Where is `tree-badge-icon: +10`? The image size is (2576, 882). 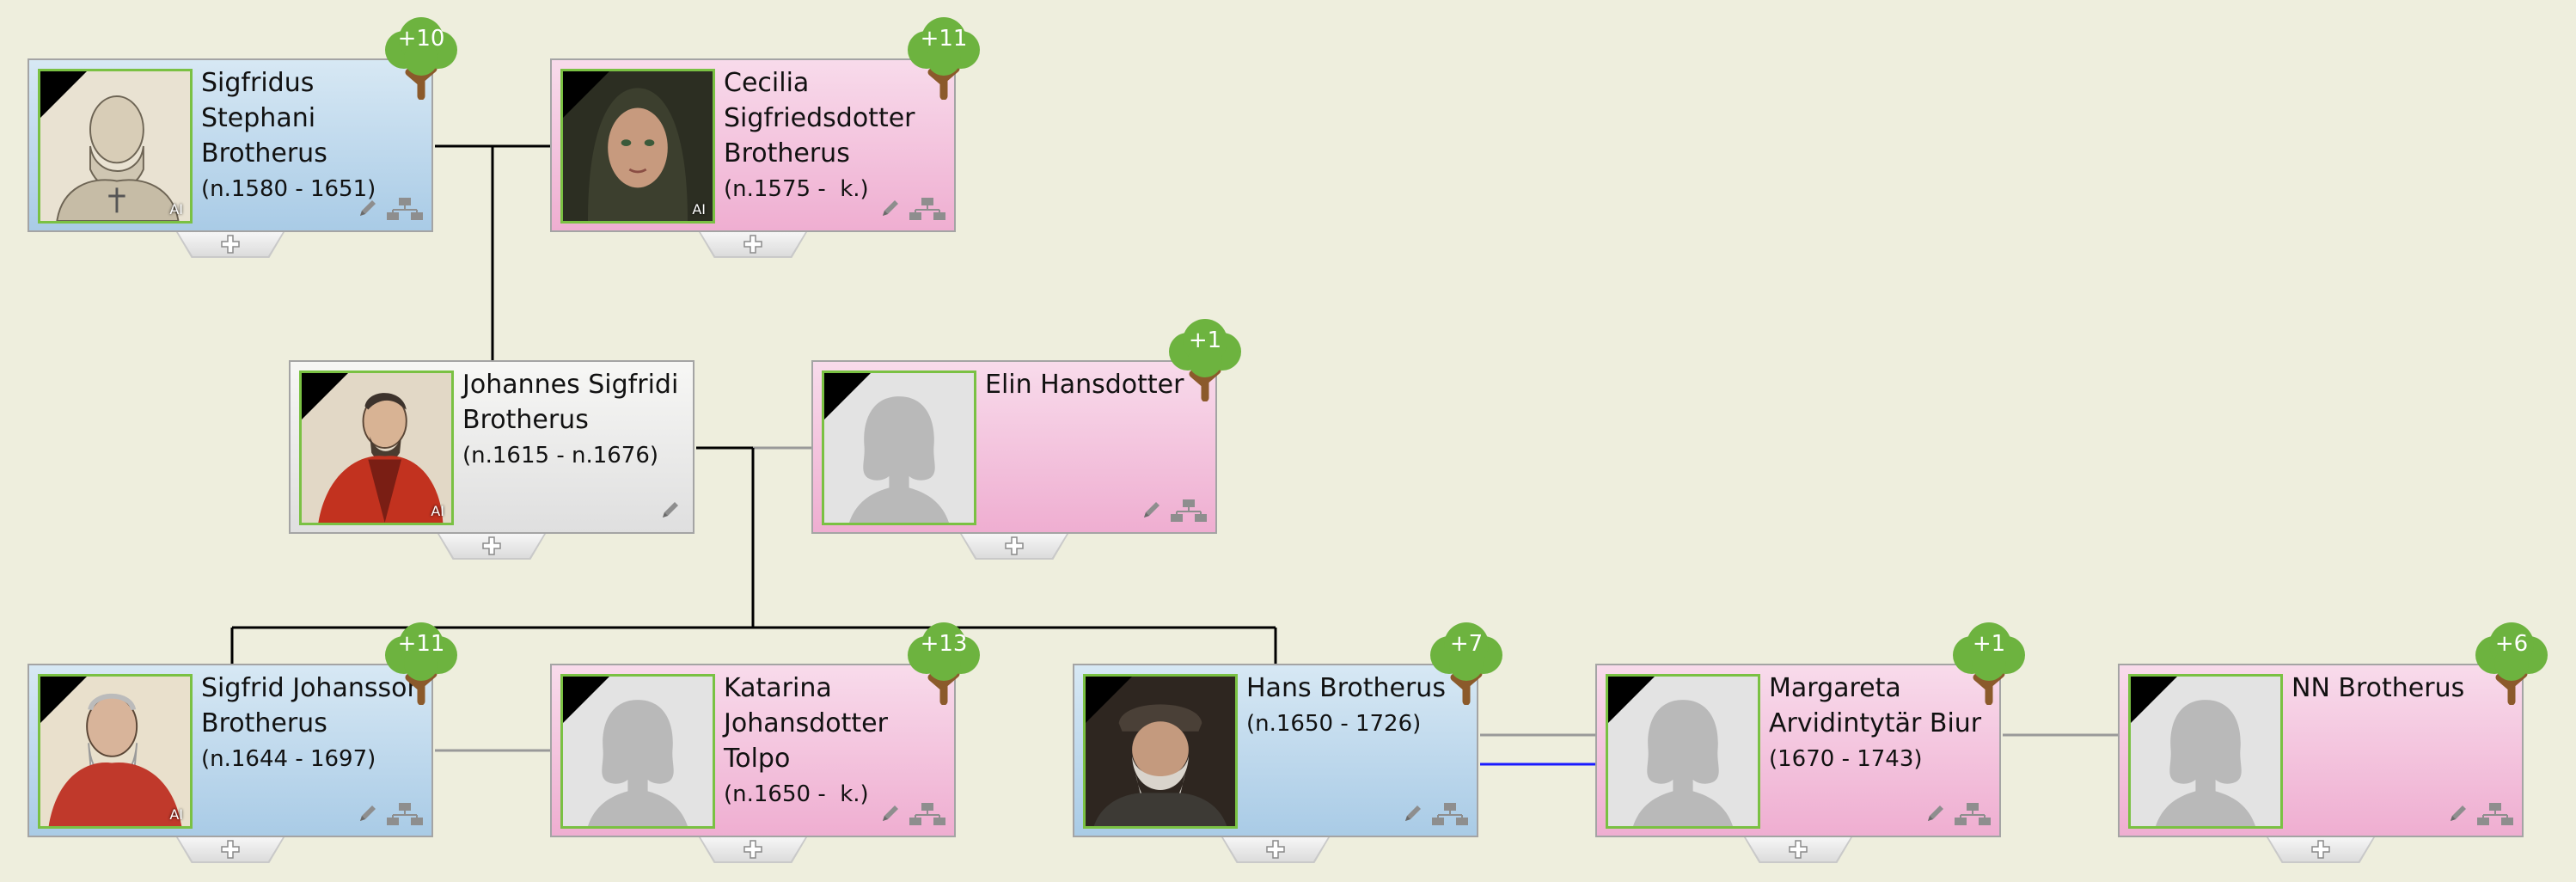
tree-badge-icon: +10 is located at coordinates (421, 57).